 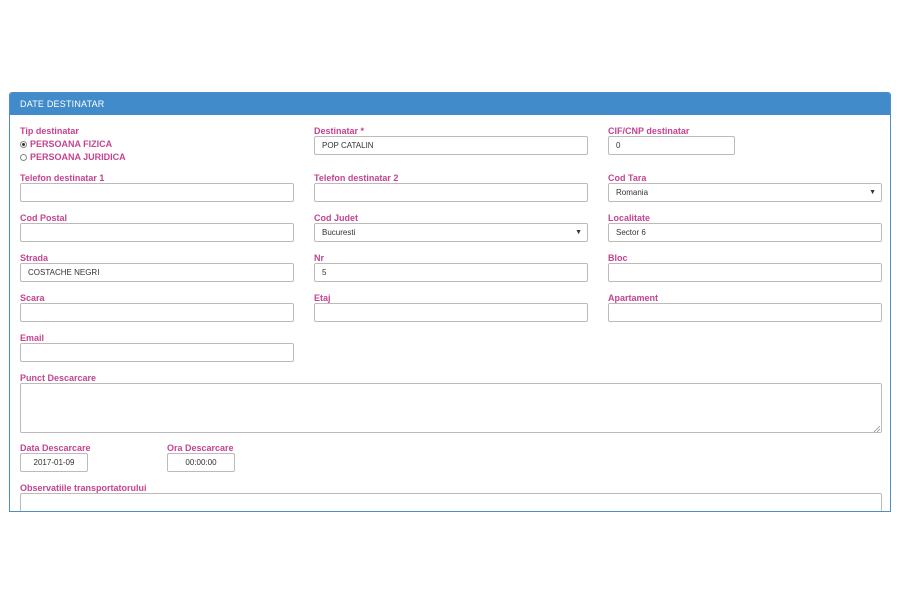 What do you see at coordinates (339, 232) in the screenshot?
I see `cod-judet-value: Bucuresti` at bounding box center [339, 232].